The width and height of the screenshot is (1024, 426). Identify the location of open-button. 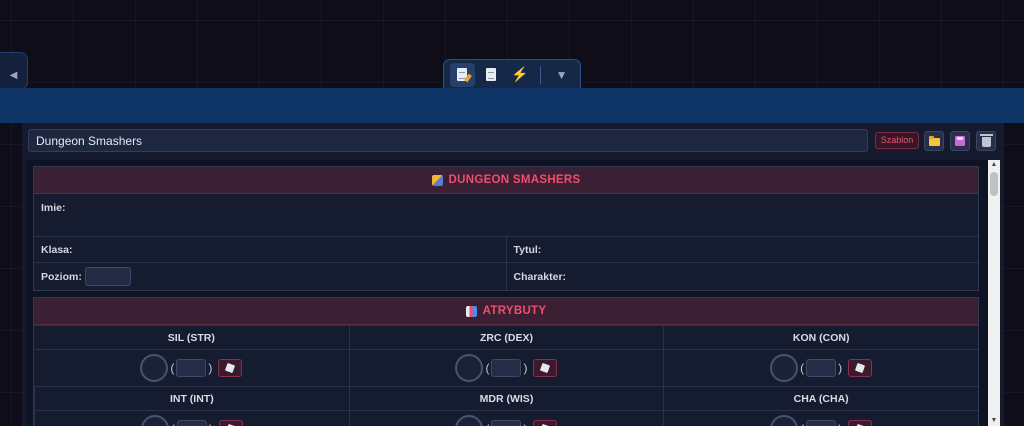
(934, 141).